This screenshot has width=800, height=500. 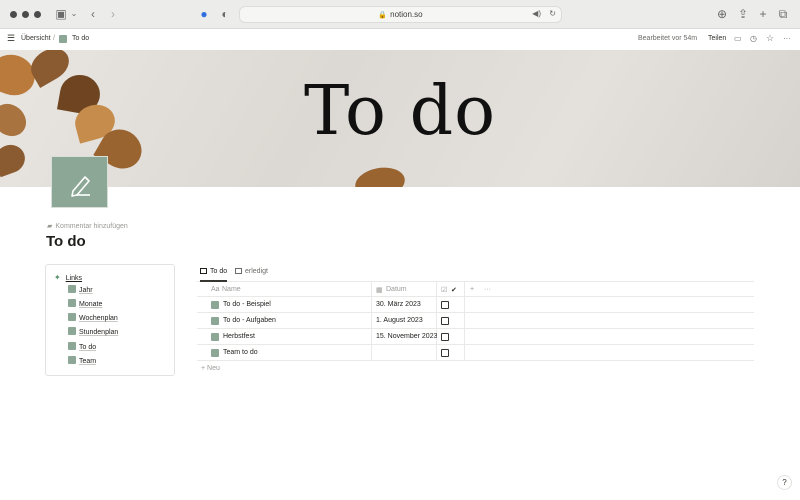 What do you see at coordinates (93, 14) in the screenshot?
I see `back-icon: ‹` at bounding box center [93, 14].